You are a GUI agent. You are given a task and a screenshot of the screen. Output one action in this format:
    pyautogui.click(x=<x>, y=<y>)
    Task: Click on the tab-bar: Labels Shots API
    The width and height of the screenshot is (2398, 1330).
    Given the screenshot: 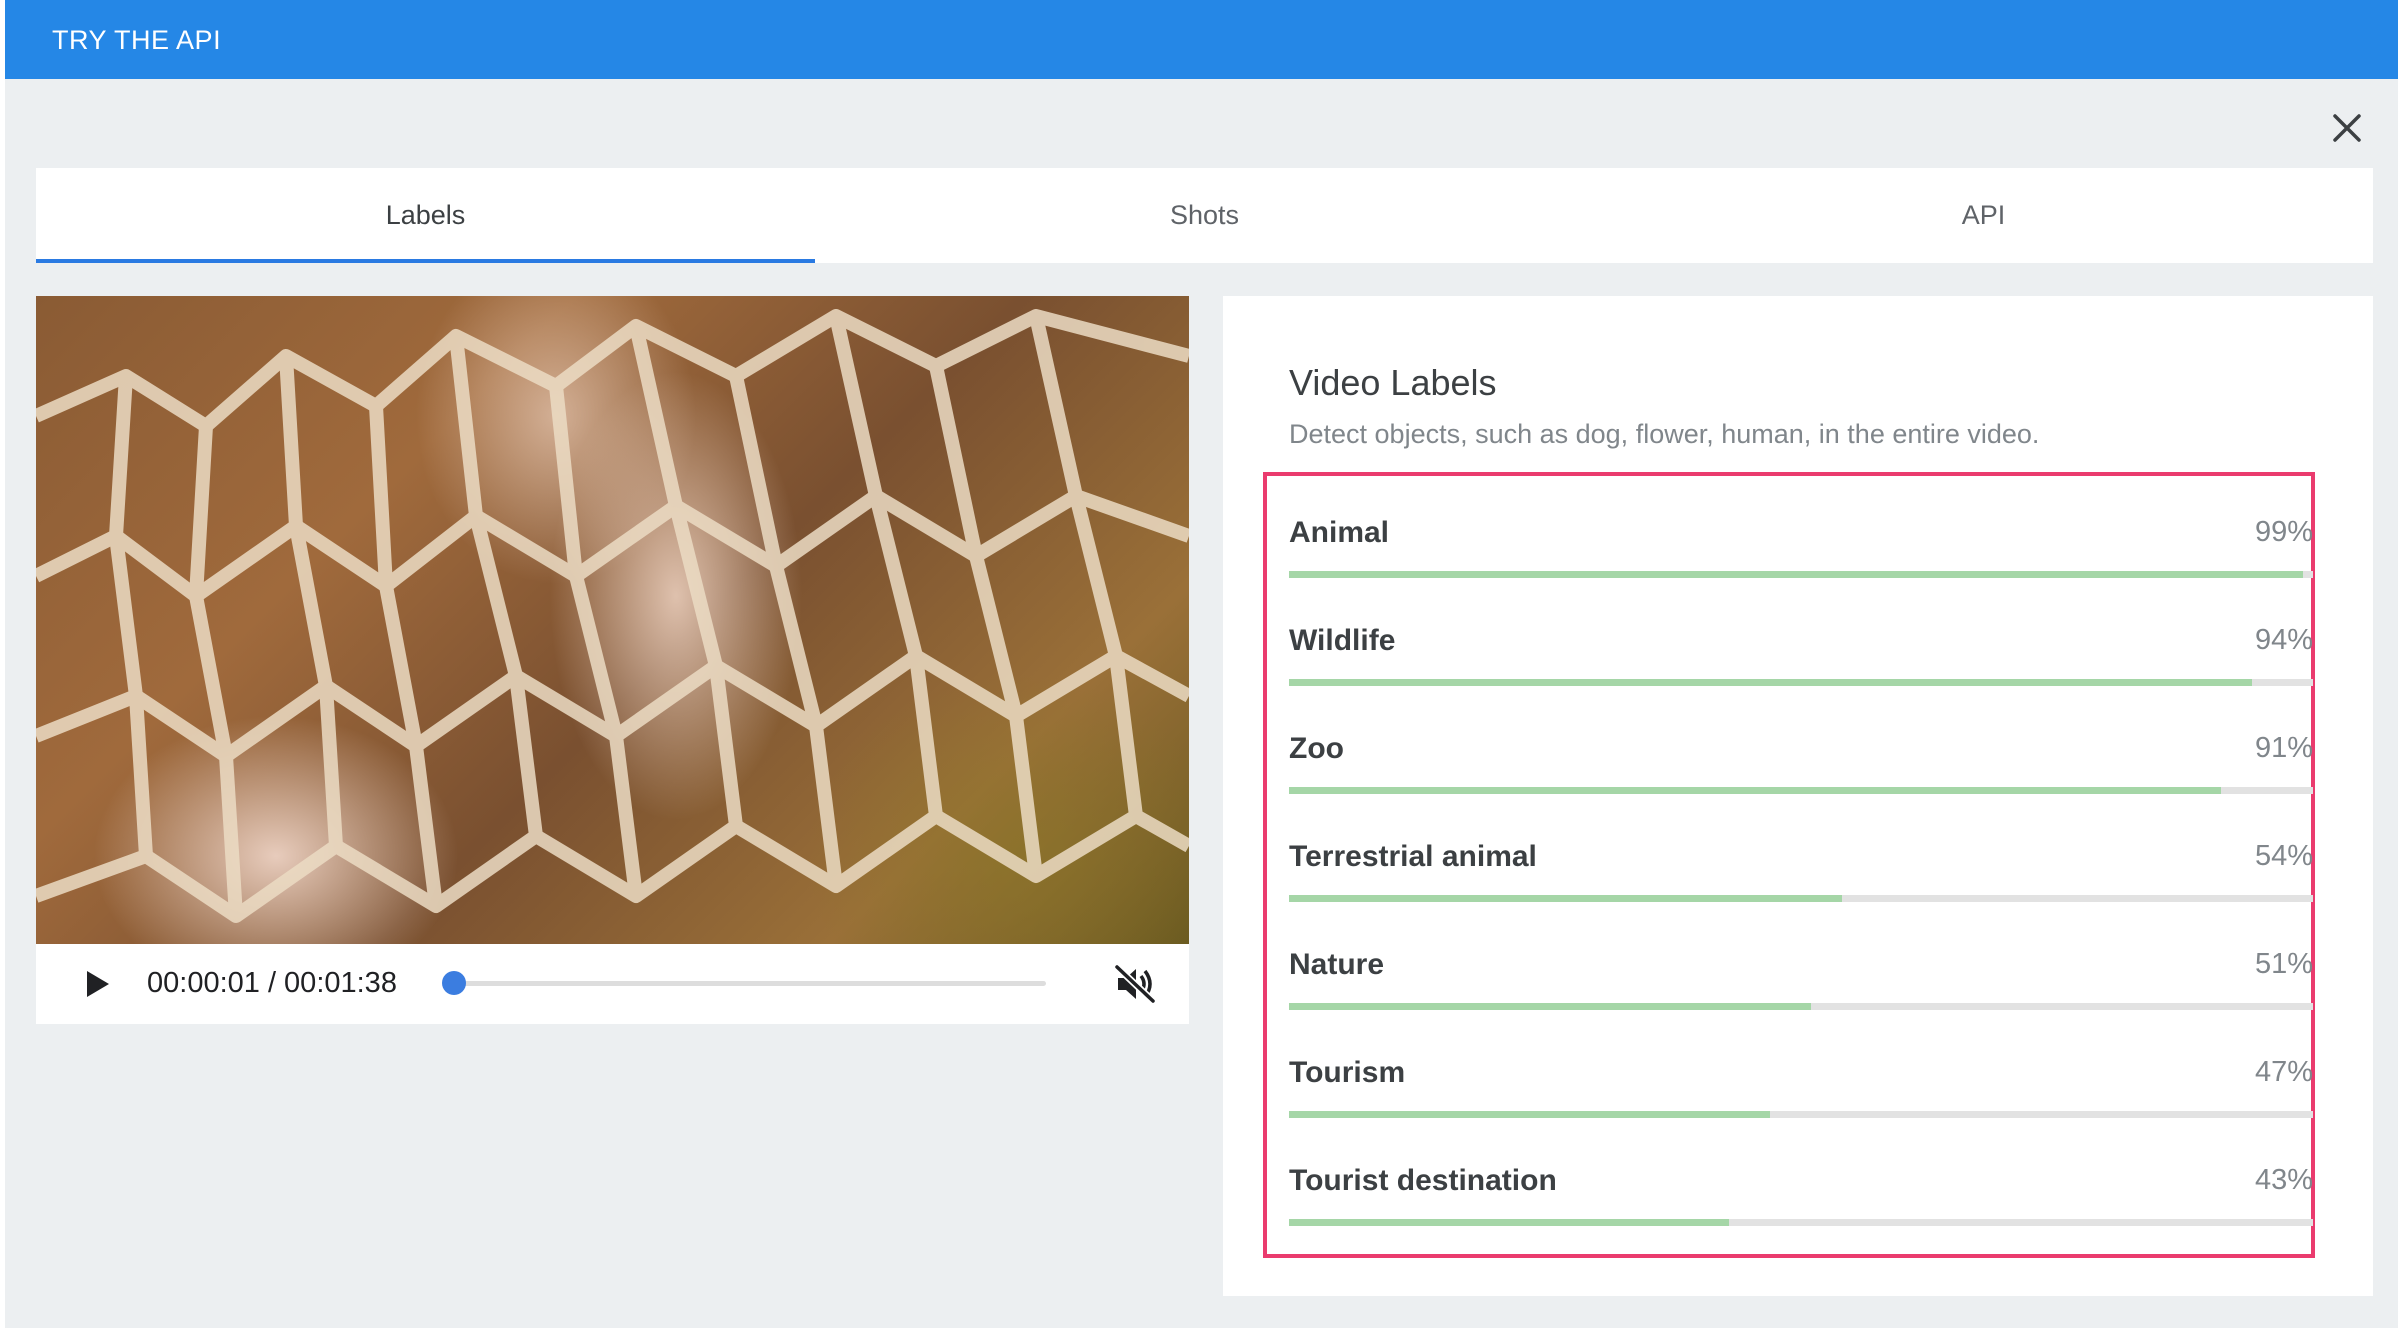 What is the action you would take?
    pyautogui.click(x=1204, y=215)
    